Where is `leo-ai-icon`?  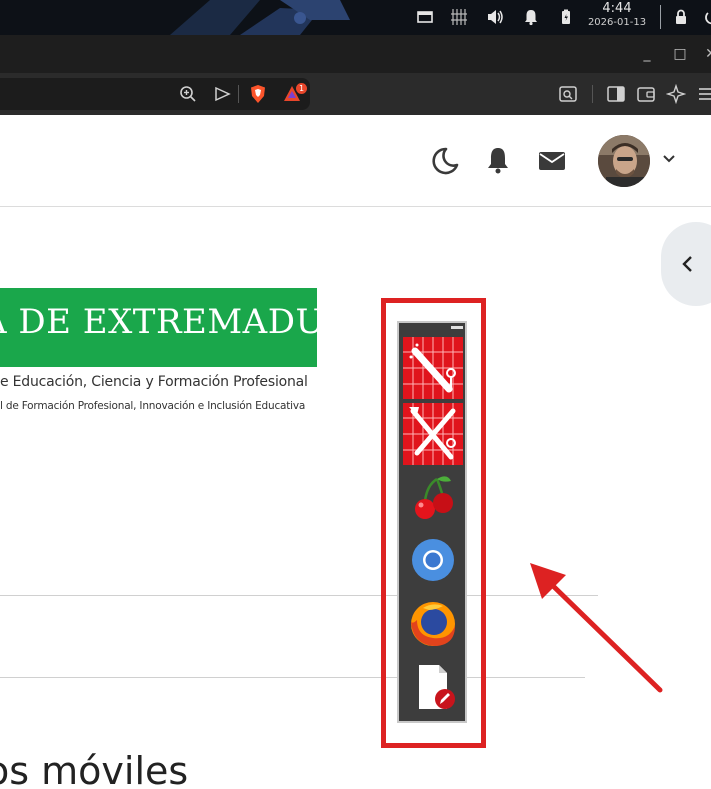 leo-ai-icon is located at coordinates (676, 94).